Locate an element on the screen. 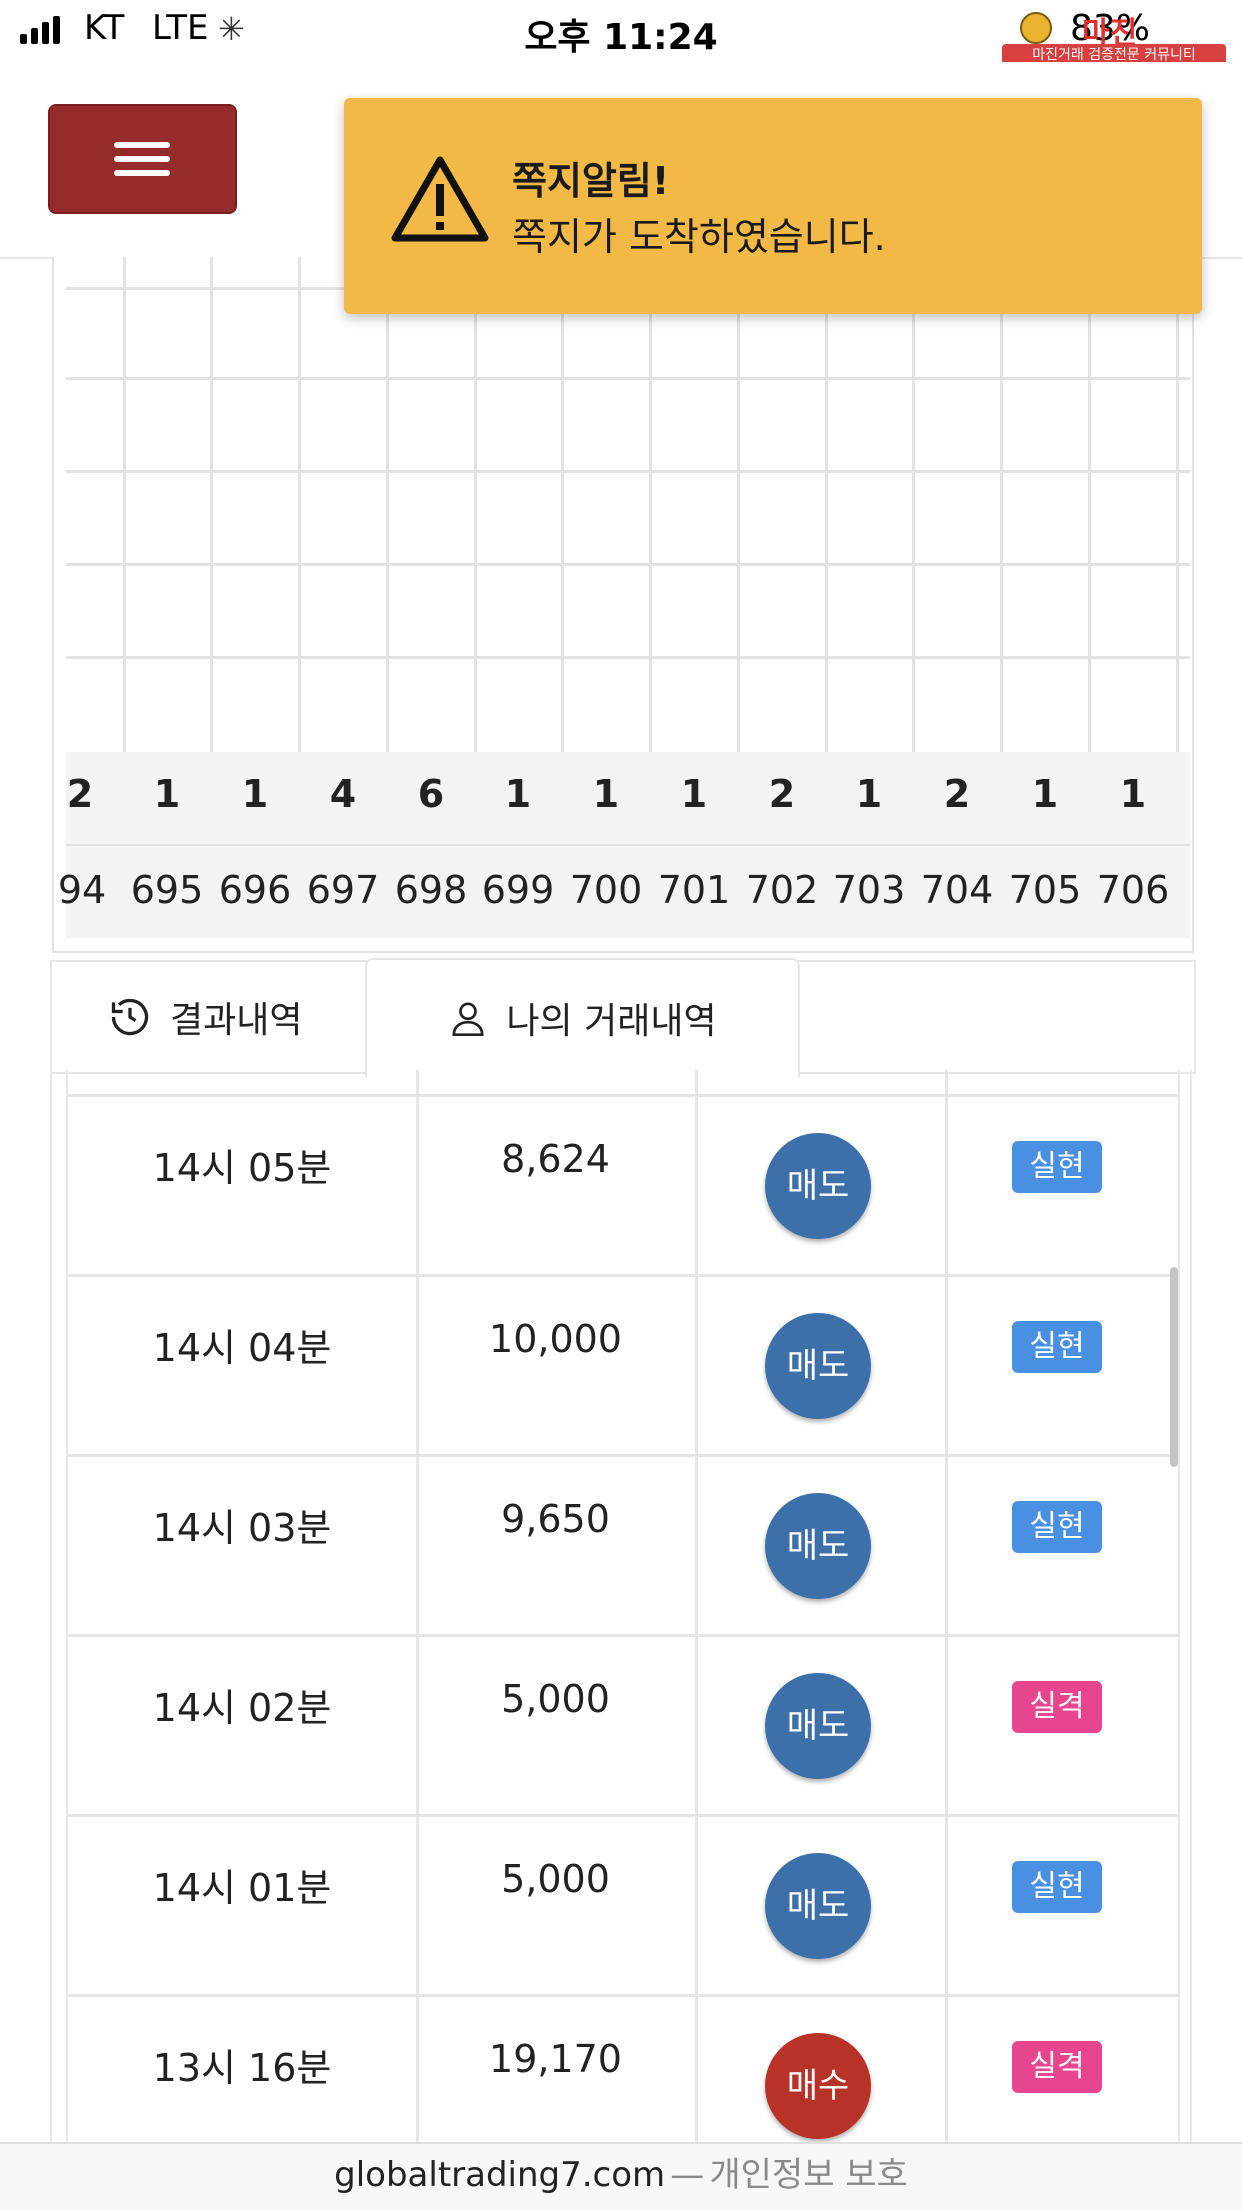  table-row: 14시 04분 10,000 매도 실현 is located at coordinates (623, 1367).